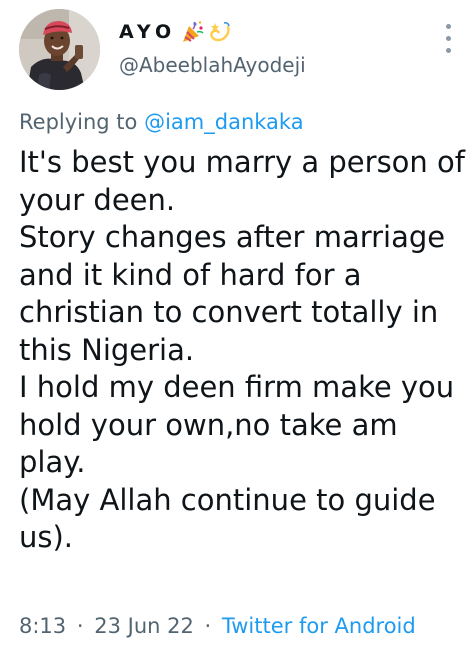  I want to click on more-vertical-icon, so click(448, 26).